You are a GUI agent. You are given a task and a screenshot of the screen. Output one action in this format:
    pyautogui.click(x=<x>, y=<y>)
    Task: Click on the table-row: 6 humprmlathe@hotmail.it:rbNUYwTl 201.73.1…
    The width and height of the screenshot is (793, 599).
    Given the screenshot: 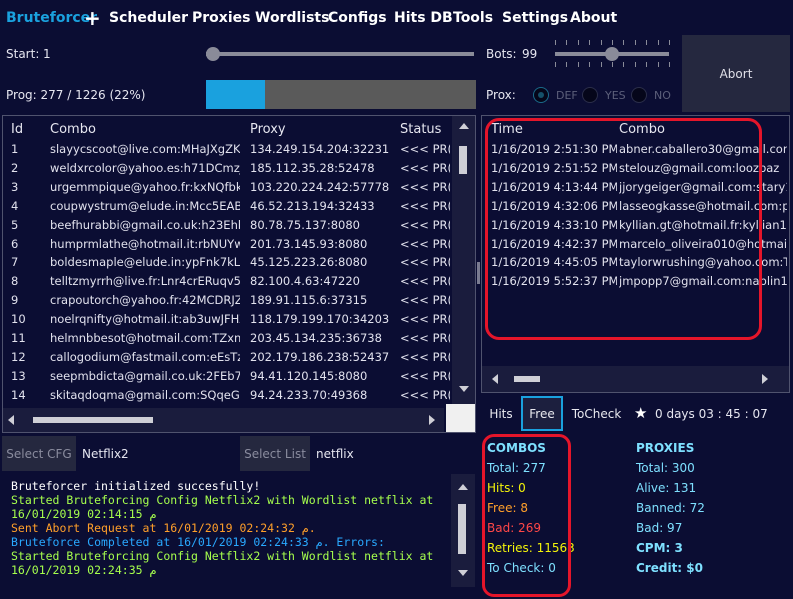 What is the action you would take?
    pyautogui.click(x=226, y=246)
    